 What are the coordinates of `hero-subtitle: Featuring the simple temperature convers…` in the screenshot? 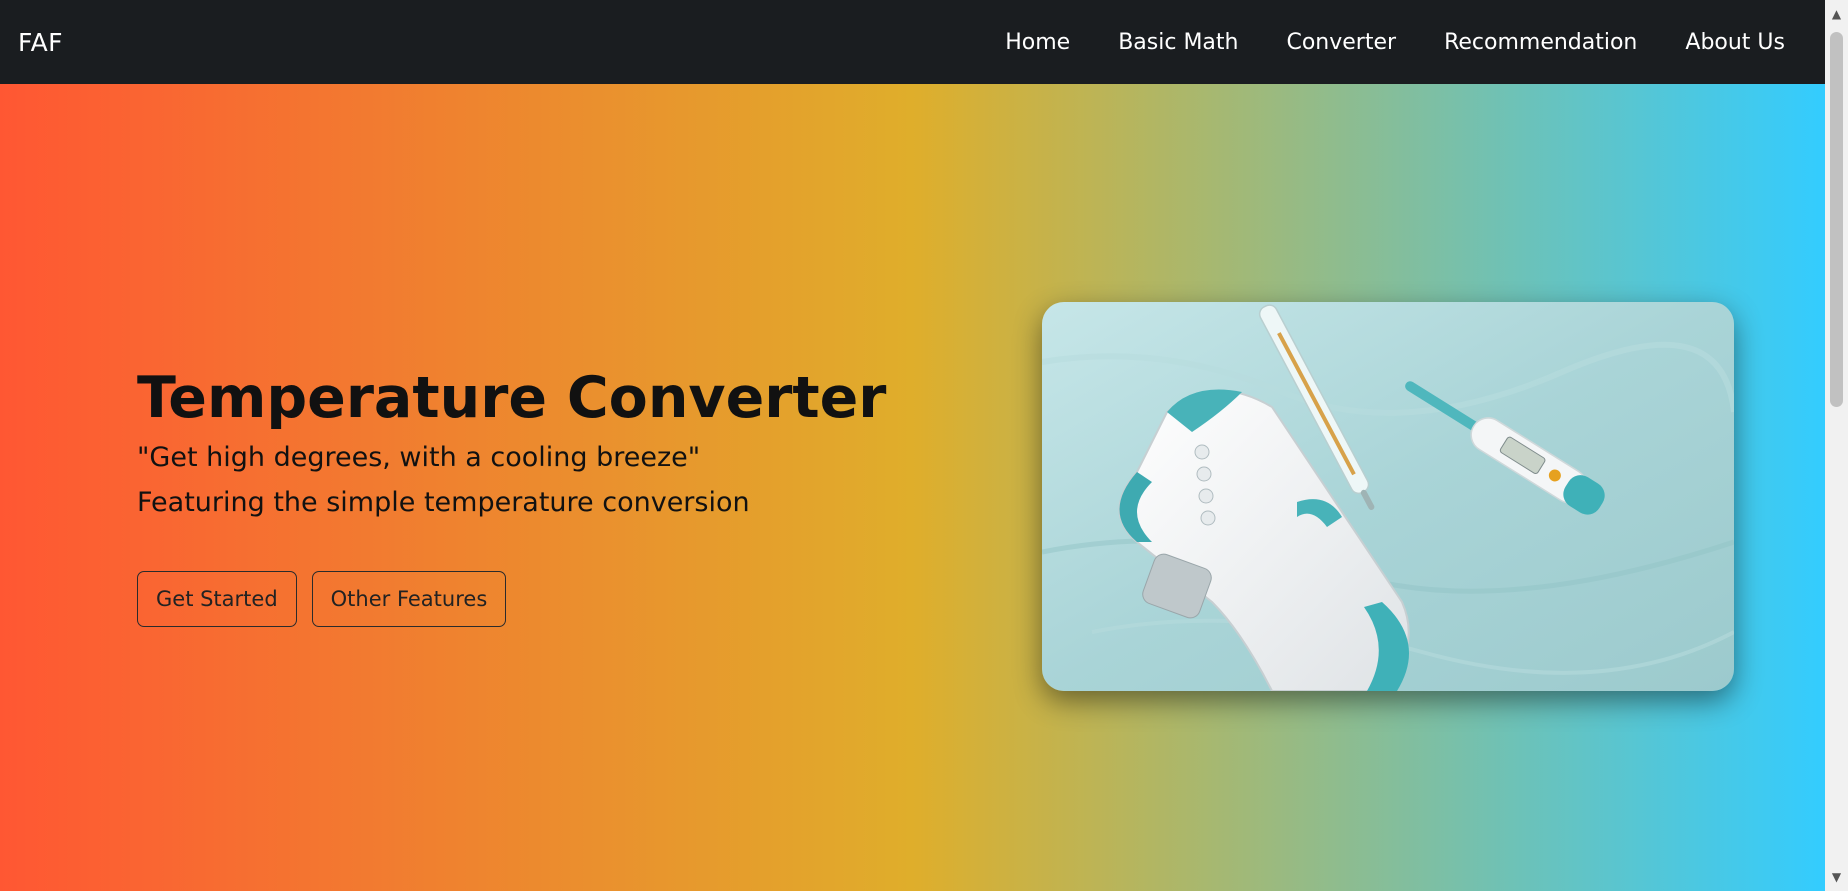 It's located at (443, 502).